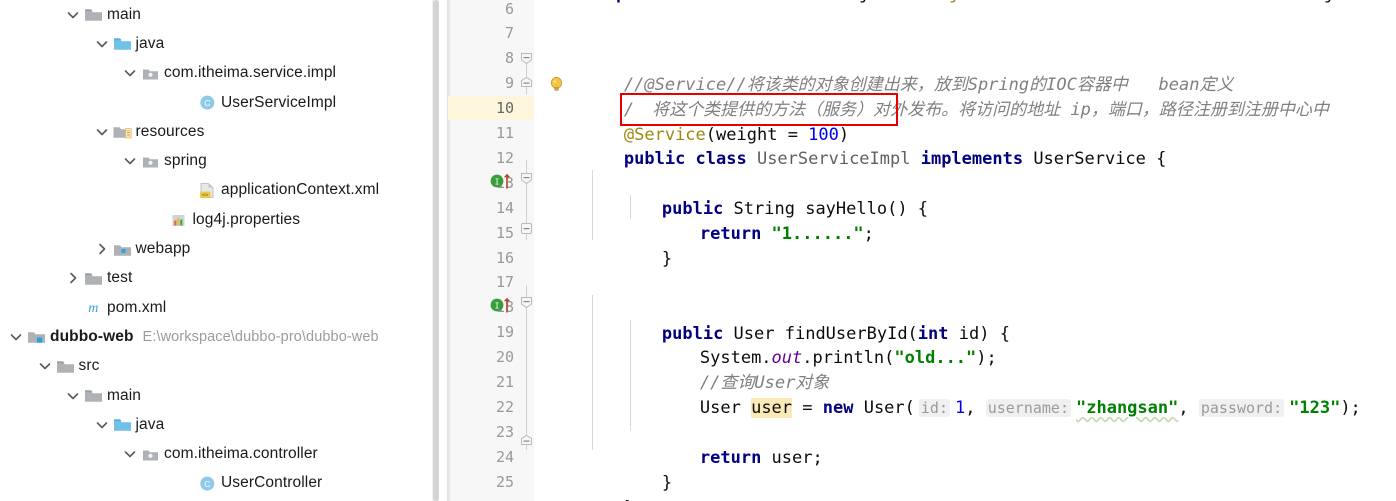 The image size is (1396, 501). What do you see at coordinates (735, 195) in the screenshot?
I see `code-line-13: public String sayHello() {` at bounding box center [735, 195].